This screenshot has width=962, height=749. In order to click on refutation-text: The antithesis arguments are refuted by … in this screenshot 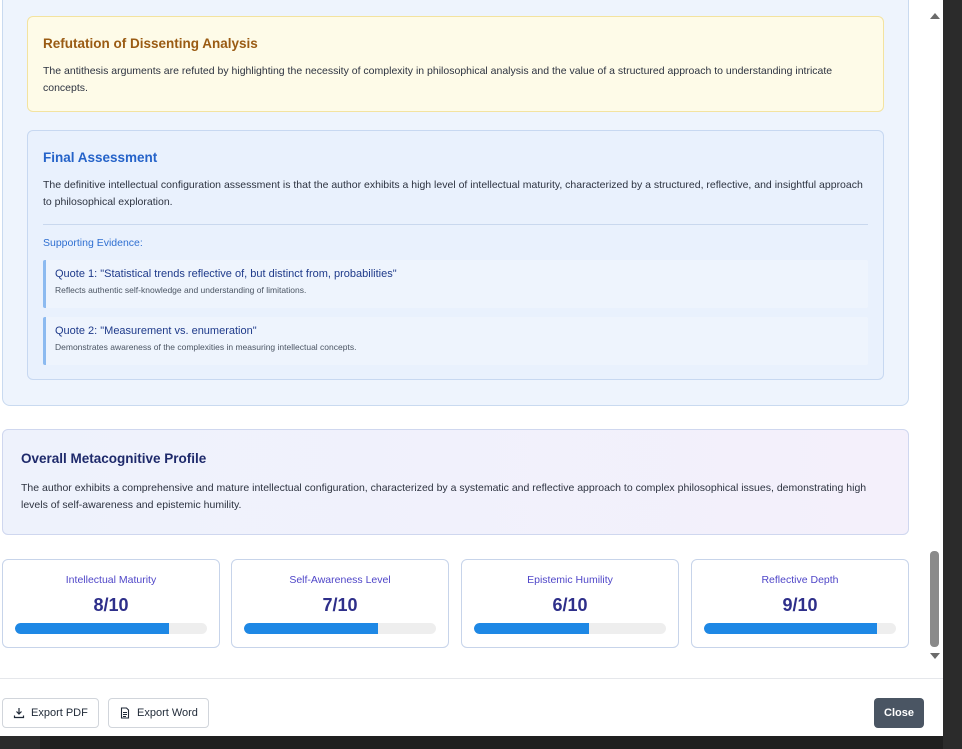, I will do `click(438, 79)`.